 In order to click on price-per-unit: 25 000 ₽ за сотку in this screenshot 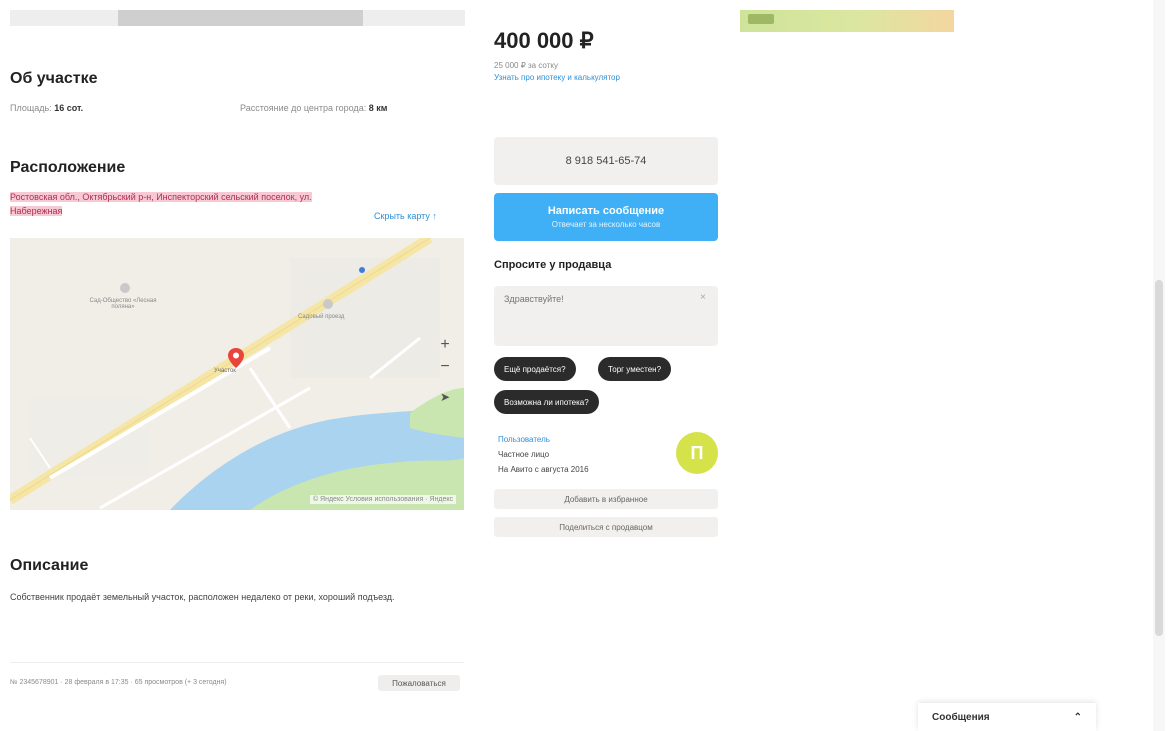, I will do `click(526, 65)`.